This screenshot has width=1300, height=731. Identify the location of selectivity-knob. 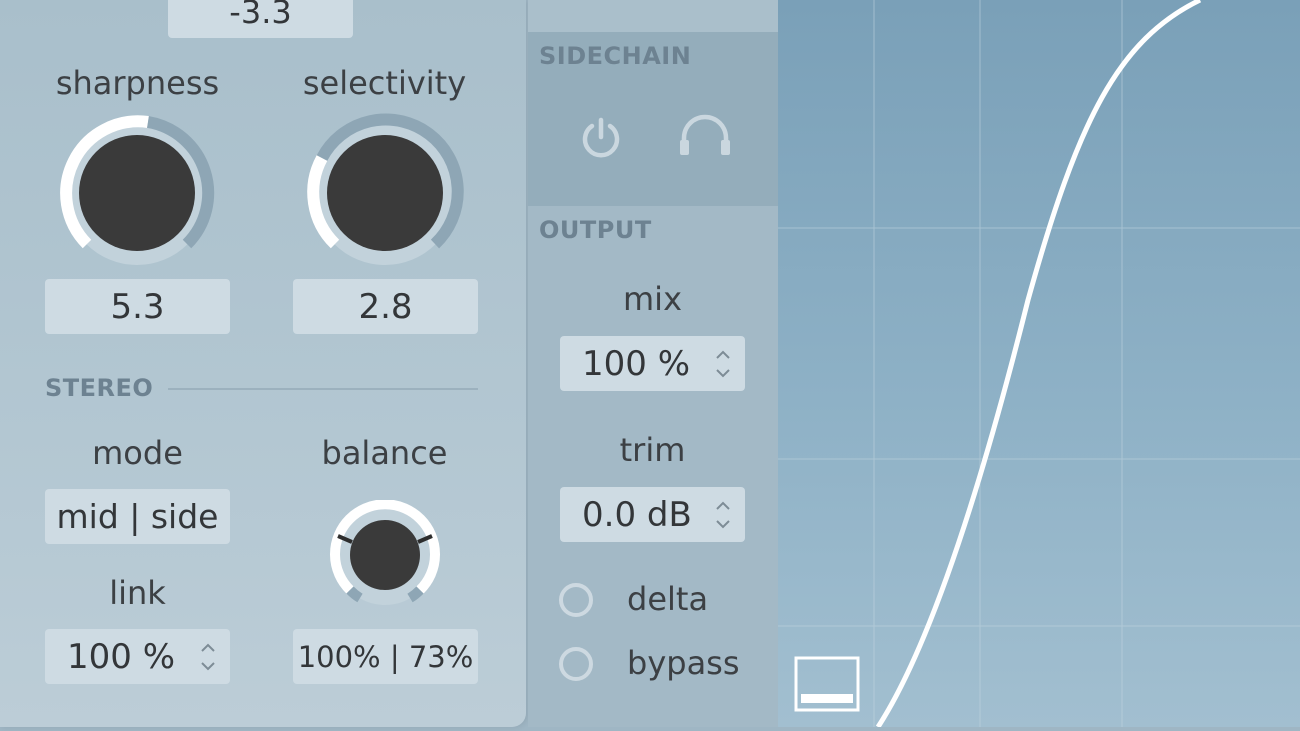
(385, 193).